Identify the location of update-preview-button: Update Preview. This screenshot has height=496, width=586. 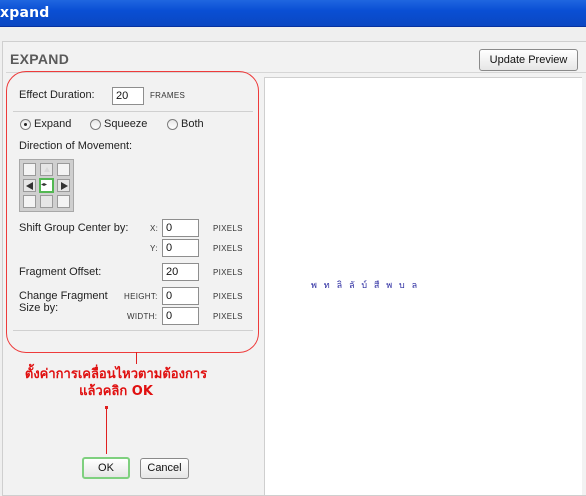
(528, 60).